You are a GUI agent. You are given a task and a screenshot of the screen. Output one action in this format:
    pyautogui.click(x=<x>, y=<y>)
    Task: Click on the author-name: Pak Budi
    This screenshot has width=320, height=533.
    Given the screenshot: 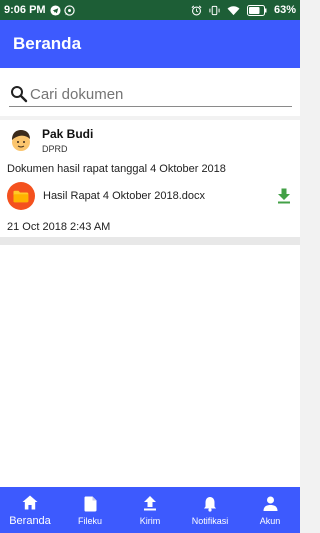 What is the action you would take?
    pyautogui.click(x=68, y=134)
    